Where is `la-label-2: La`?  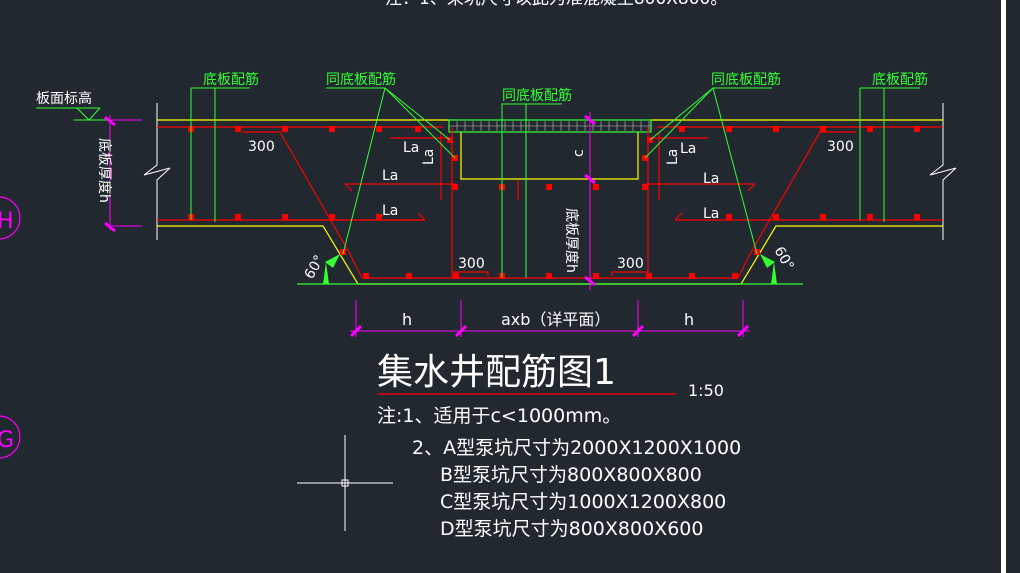
la-label-2: La is located at coordinates (390, 176).